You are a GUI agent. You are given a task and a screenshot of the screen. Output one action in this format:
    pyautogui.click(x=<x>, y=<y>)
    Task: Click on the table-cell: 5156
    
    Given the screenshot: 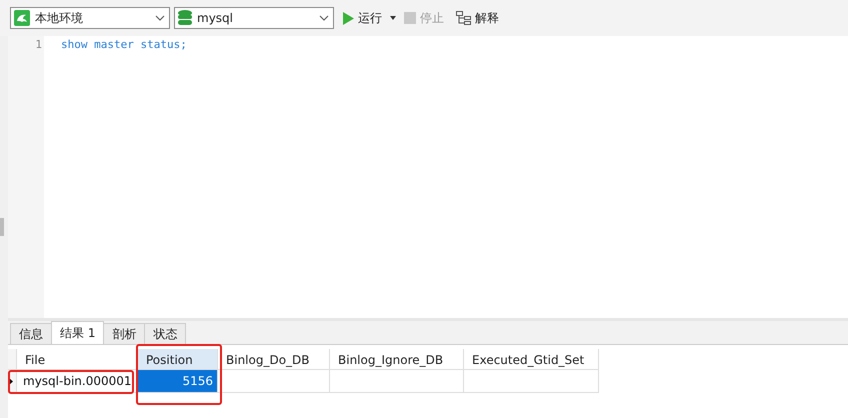 What is the action you would take?
    pyautogui.click(x=178, y=381)
    